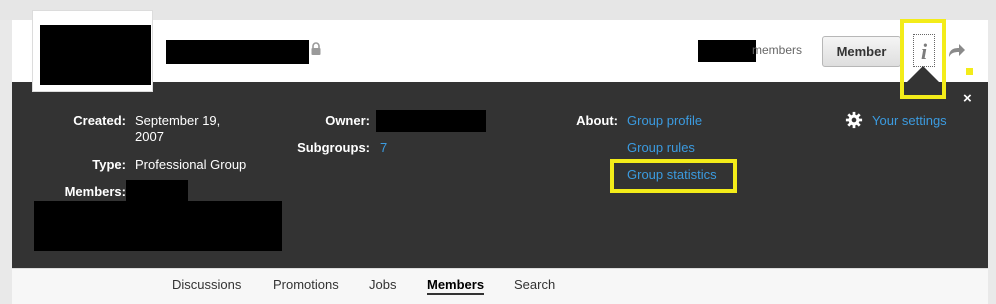 This screenshot has height=304, width=996. What do you see at coordinates (727, 51) in the screenshot?
I see `members-count` at bounding box center [727, 51].